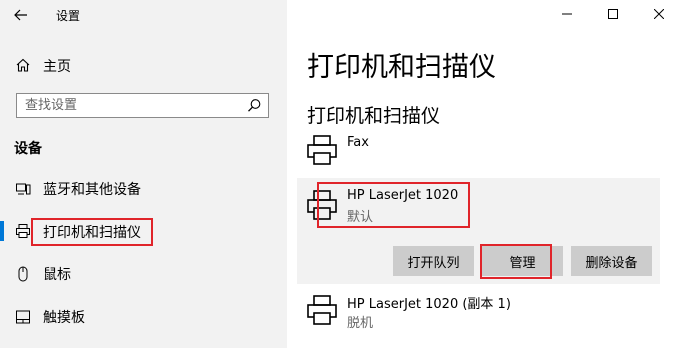  I want to click on search-input, so click(131, 105).